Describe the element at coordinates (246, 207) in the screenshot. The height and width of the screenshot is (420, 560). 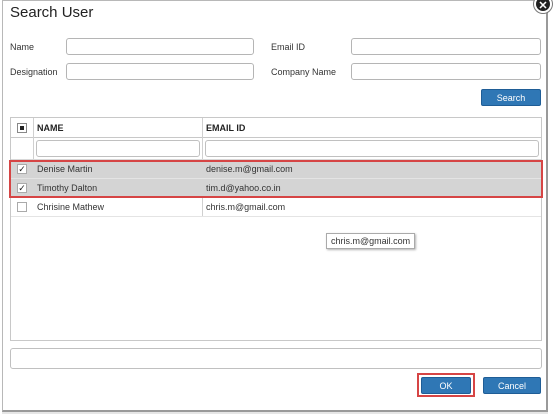
I see `row-email: chris.m@gmail.com` at that location.